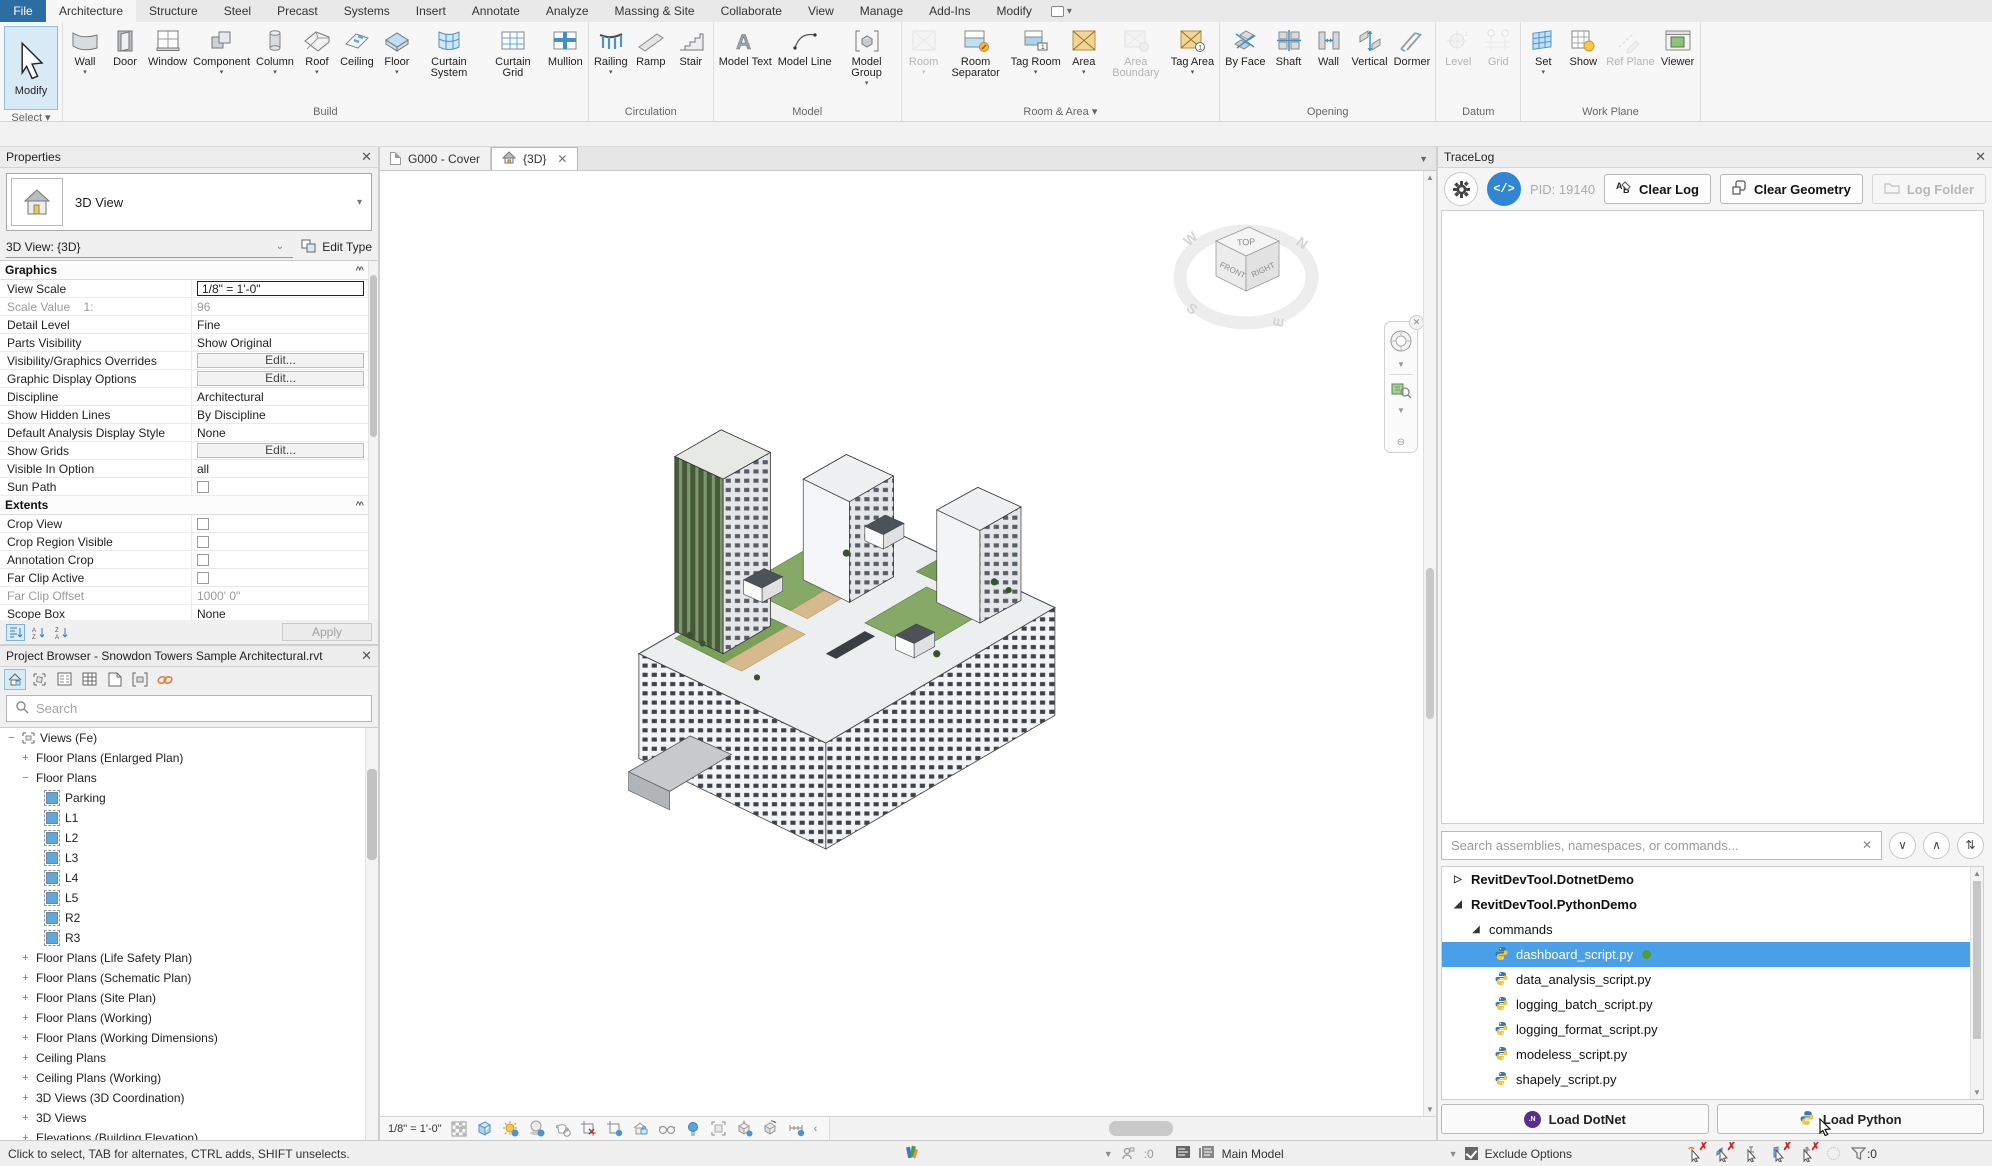 The width and height of the screenshot is (1992, 1166). Describe the element at coordinates (373, 440) in the screenshot. I see `properties-scrollbar` at that location.